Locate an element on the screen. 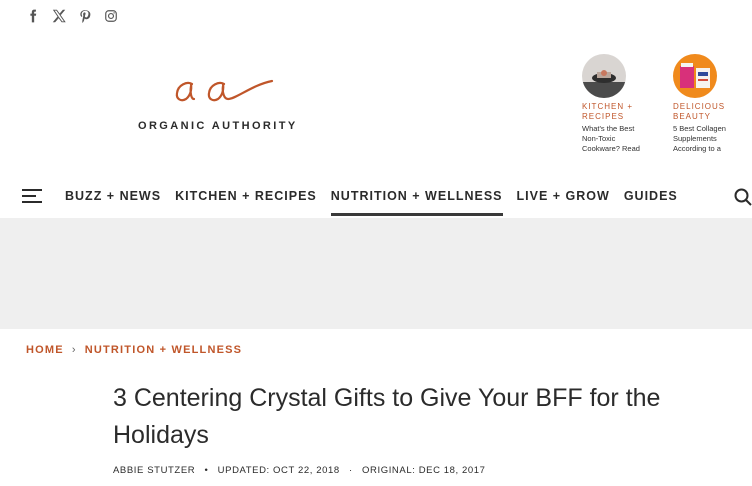 This screenshot has width=752, height=486. instagram-icon is located at coordinates (111, 16).